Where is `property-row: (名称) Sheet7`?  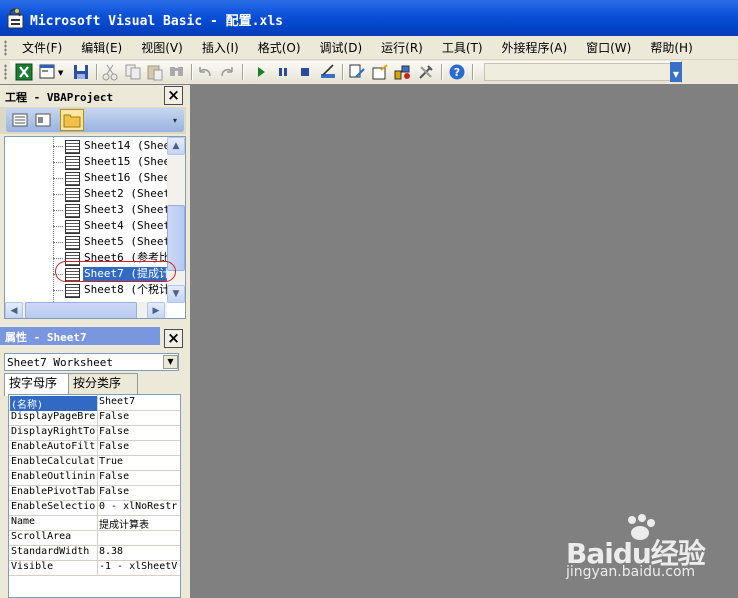
property-row: (名称) Sheet7 is located at coordinates (94, 403).